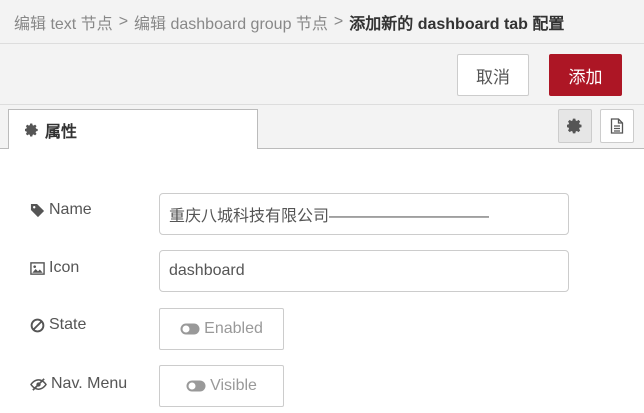  I want to click on state-toggle-button: Enabled, so click(221, 329).